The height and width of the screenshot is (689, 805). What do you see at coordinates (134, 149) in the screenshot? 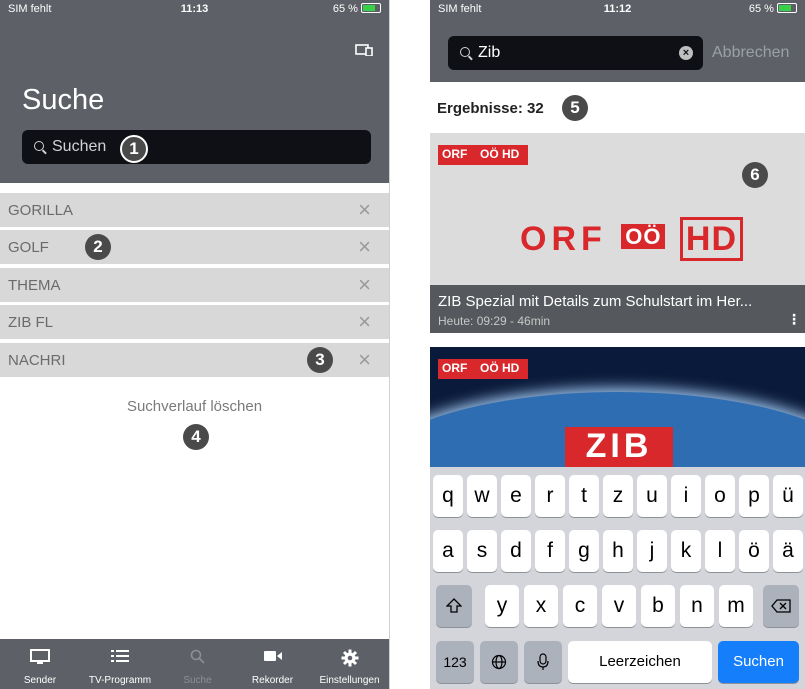
I see `callout-badge-1: 1` at bounding box center [134, 149].